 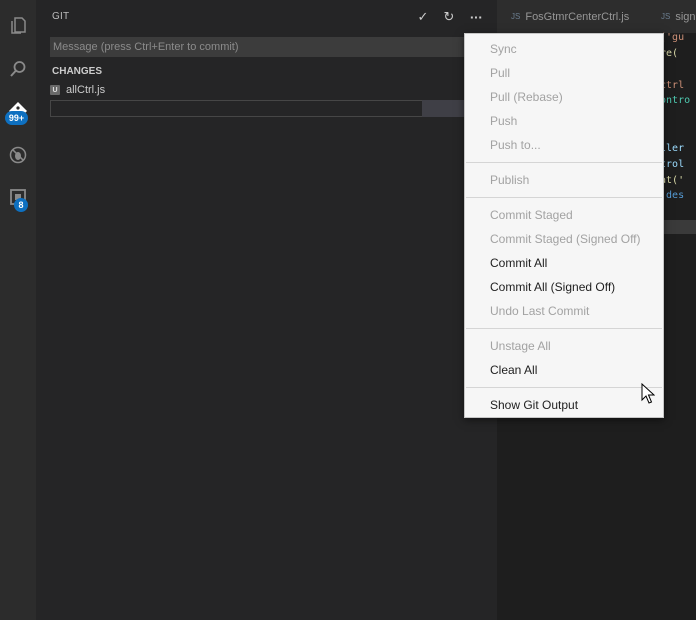 I want to click on menu-item-commit-staged: Commit Staged, so click(x=531, y=215).